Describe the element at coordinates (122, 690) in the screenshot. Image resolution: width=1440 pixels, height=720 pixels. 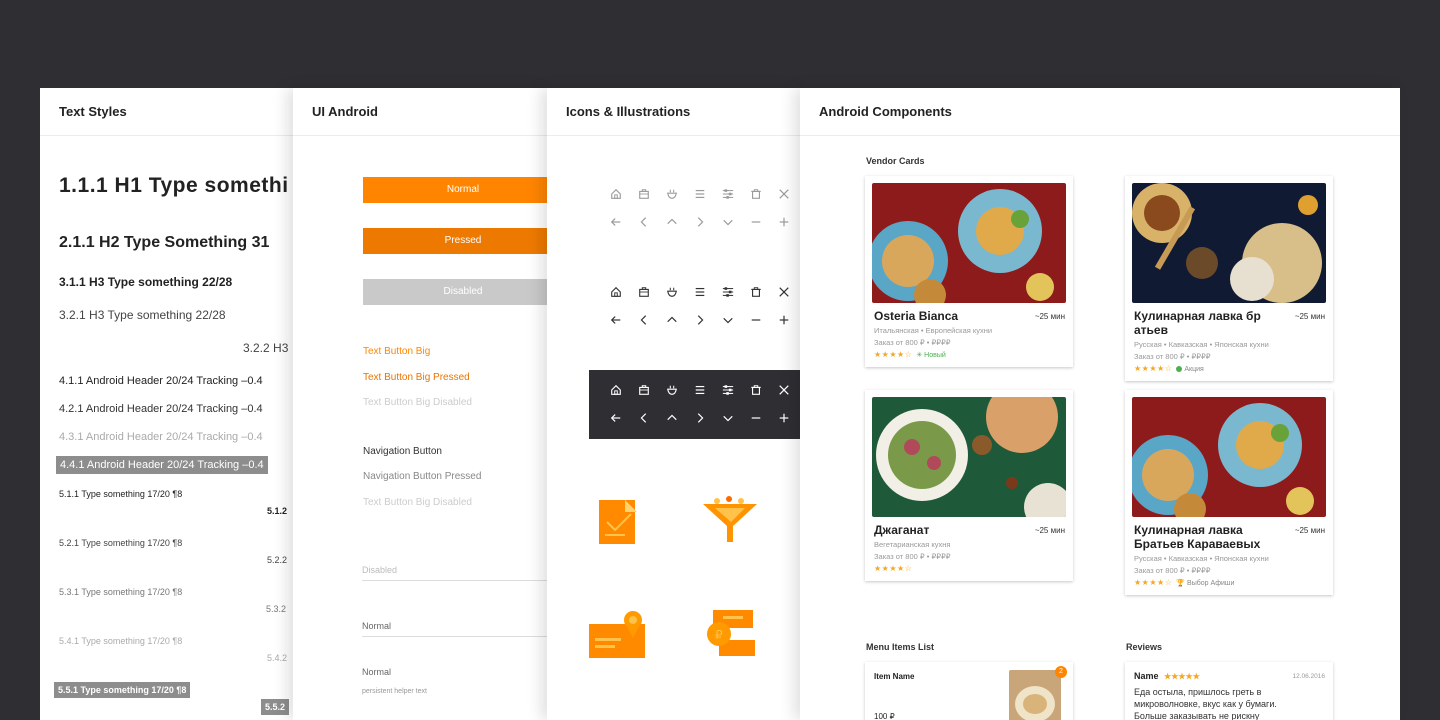
I see `body-5: 5.5.1 Type something 17/20 ¶8` at that location.